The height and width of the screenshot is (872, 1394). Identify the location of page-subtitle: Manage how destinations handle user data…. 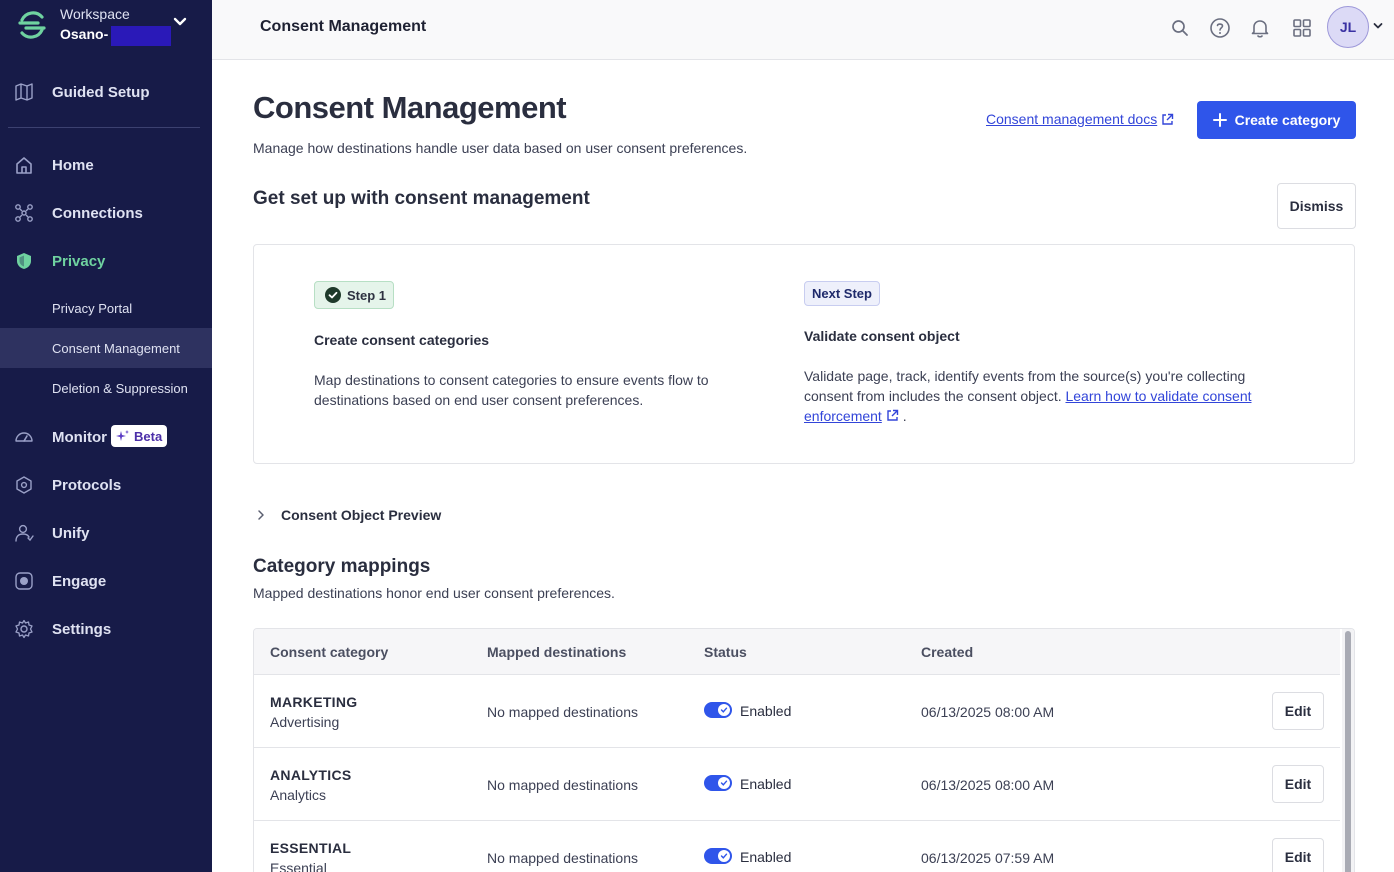
(500, 148).